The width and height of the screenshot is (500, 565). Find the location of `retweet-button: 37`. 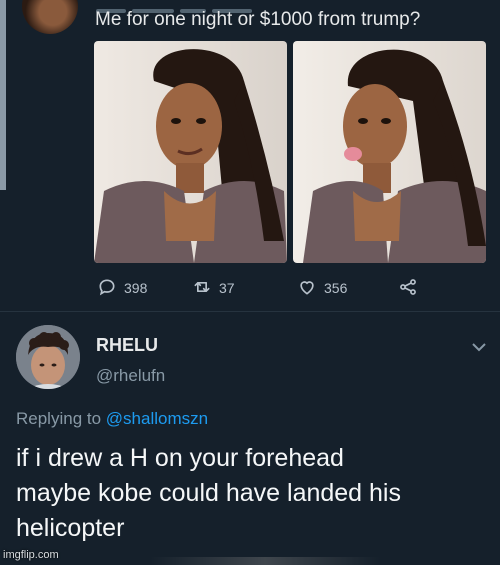

retweet-button: 37 is located at coordinates (213, 288).